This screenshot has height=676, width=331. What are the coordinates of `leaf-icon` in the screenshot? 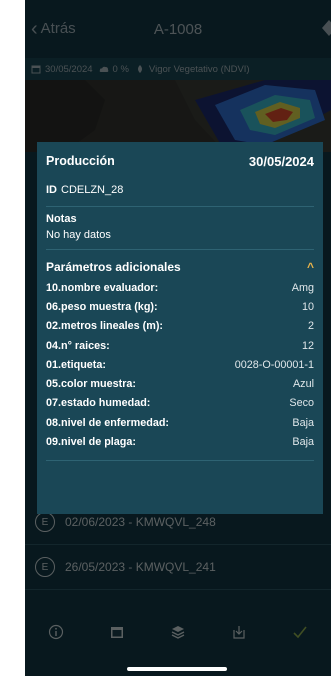 It's located at (140, 69).